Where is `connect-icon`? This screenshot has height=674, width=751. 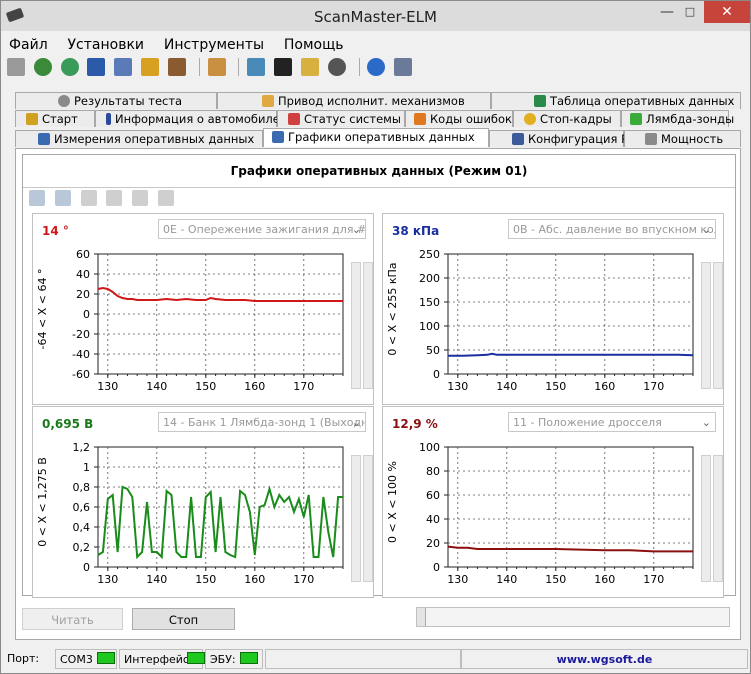
connect-icon is located at coordinates (16, 67).